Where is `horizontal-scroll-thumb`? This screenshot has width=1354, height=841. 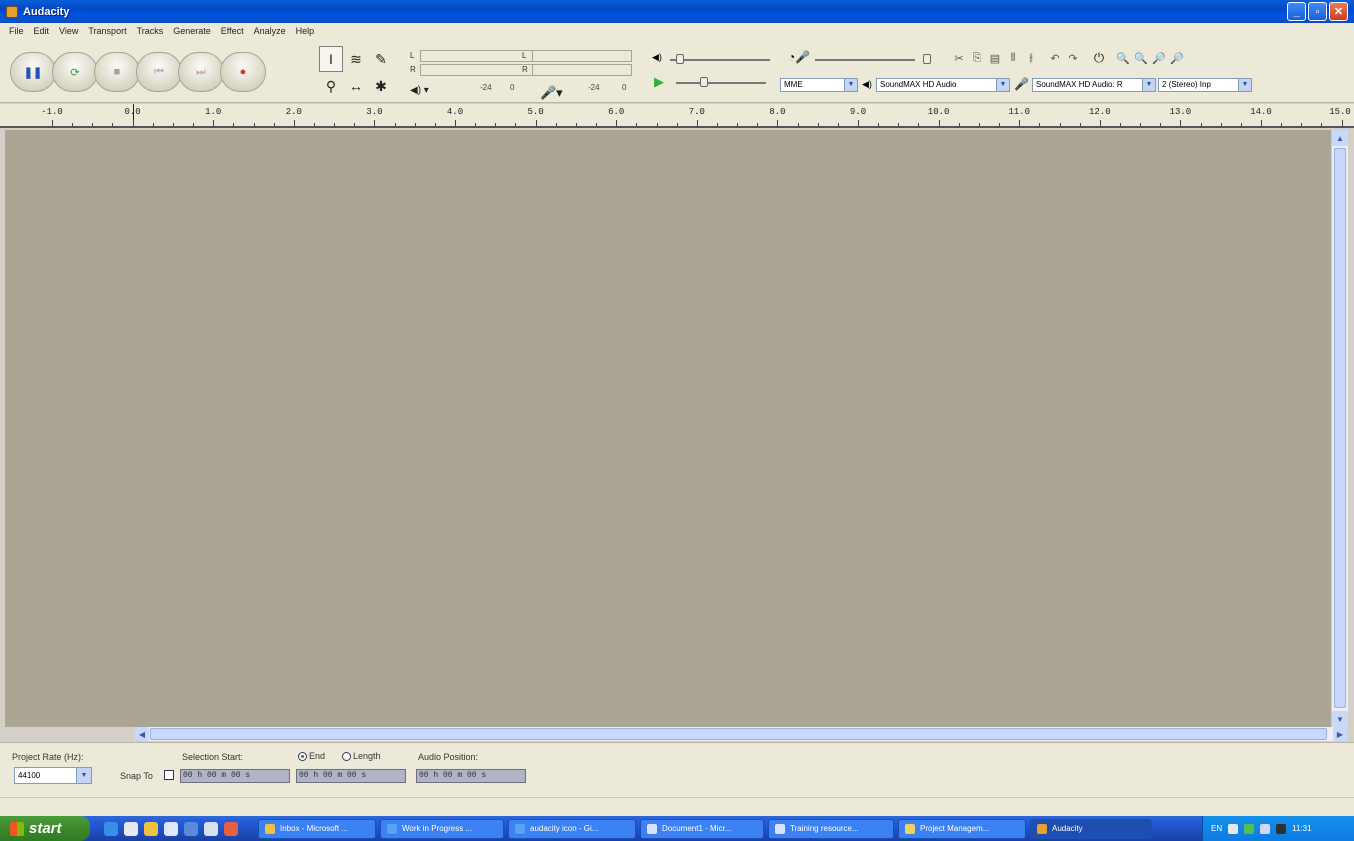 horizontal-scroll-thumb is located at coordinates (738, 734).